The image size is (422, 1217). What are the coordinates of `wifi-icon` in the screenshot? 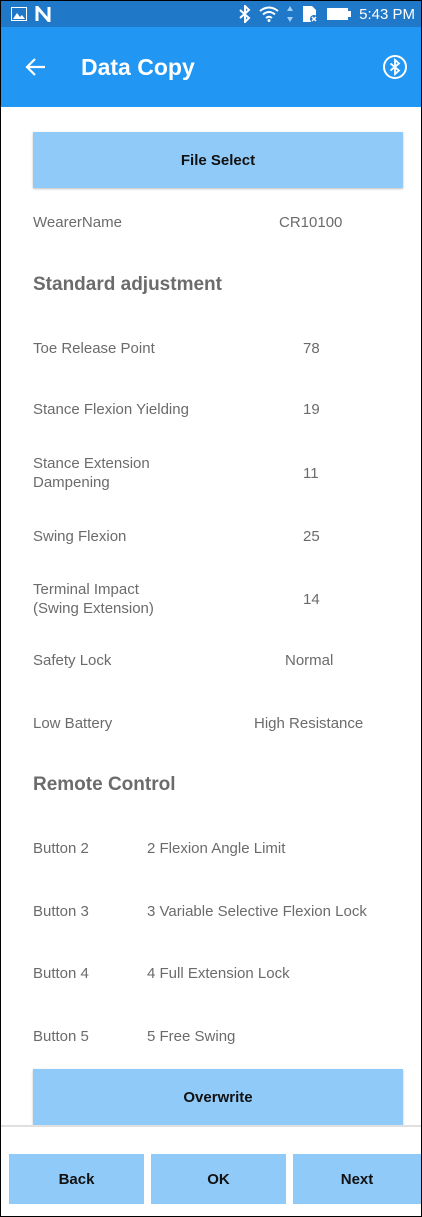 It's located at (269, 14).